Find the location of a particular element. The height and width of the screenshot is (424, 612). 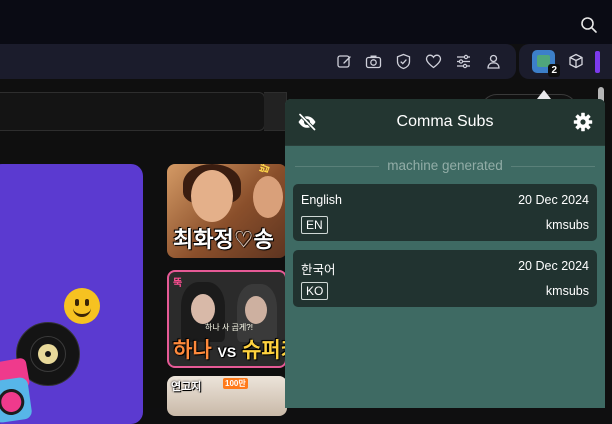

section-divider-right is located at coordinates (553, 166).